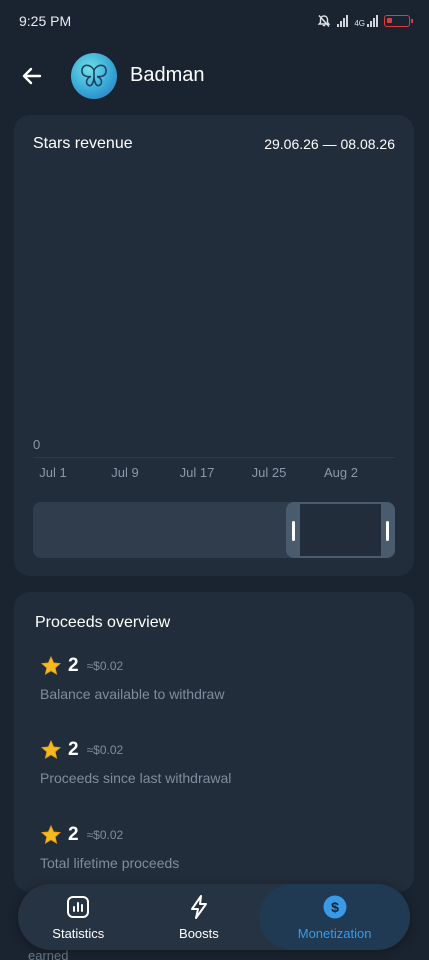 The height and width of the screenshot is (960, 429). Describe the element at coordinates (199, 933) in the screenshot. I see `tab-label: Boosts` at that location.